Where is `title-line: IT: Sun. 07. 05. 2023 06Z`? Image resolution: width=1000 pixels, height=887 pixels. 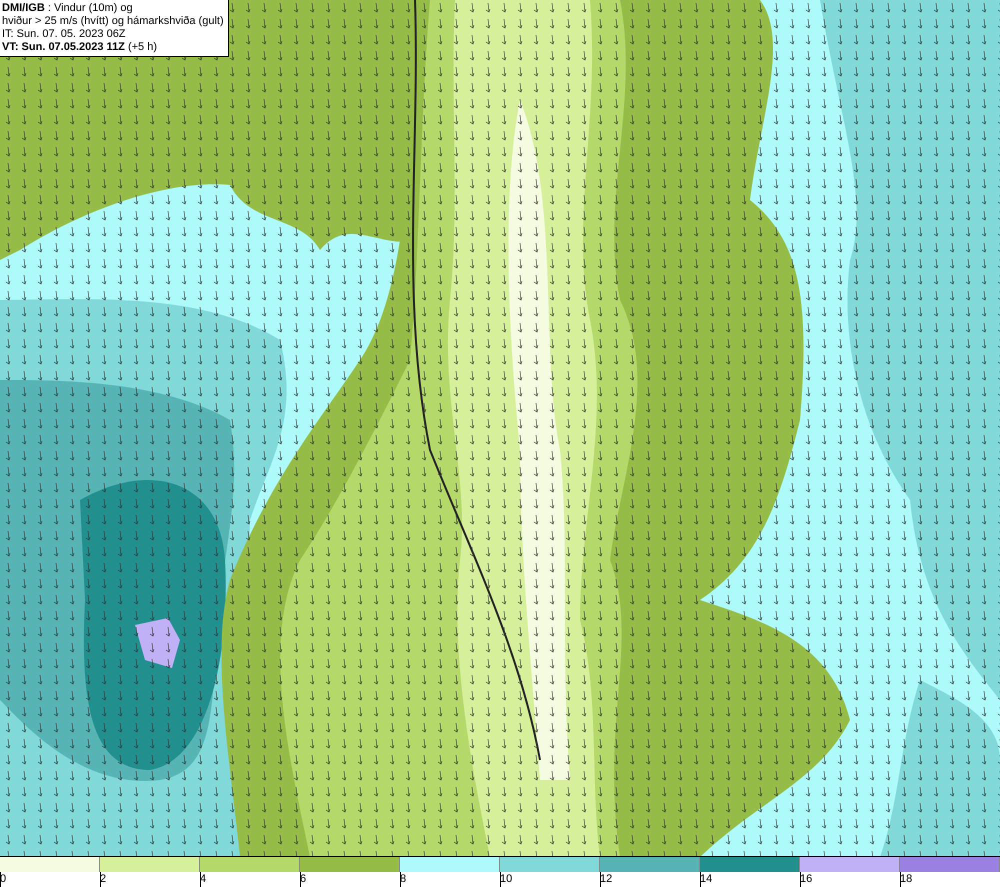 title-line: IT: Sun. 07. 05. 2023 06Z is located at coordinates (64, 34).